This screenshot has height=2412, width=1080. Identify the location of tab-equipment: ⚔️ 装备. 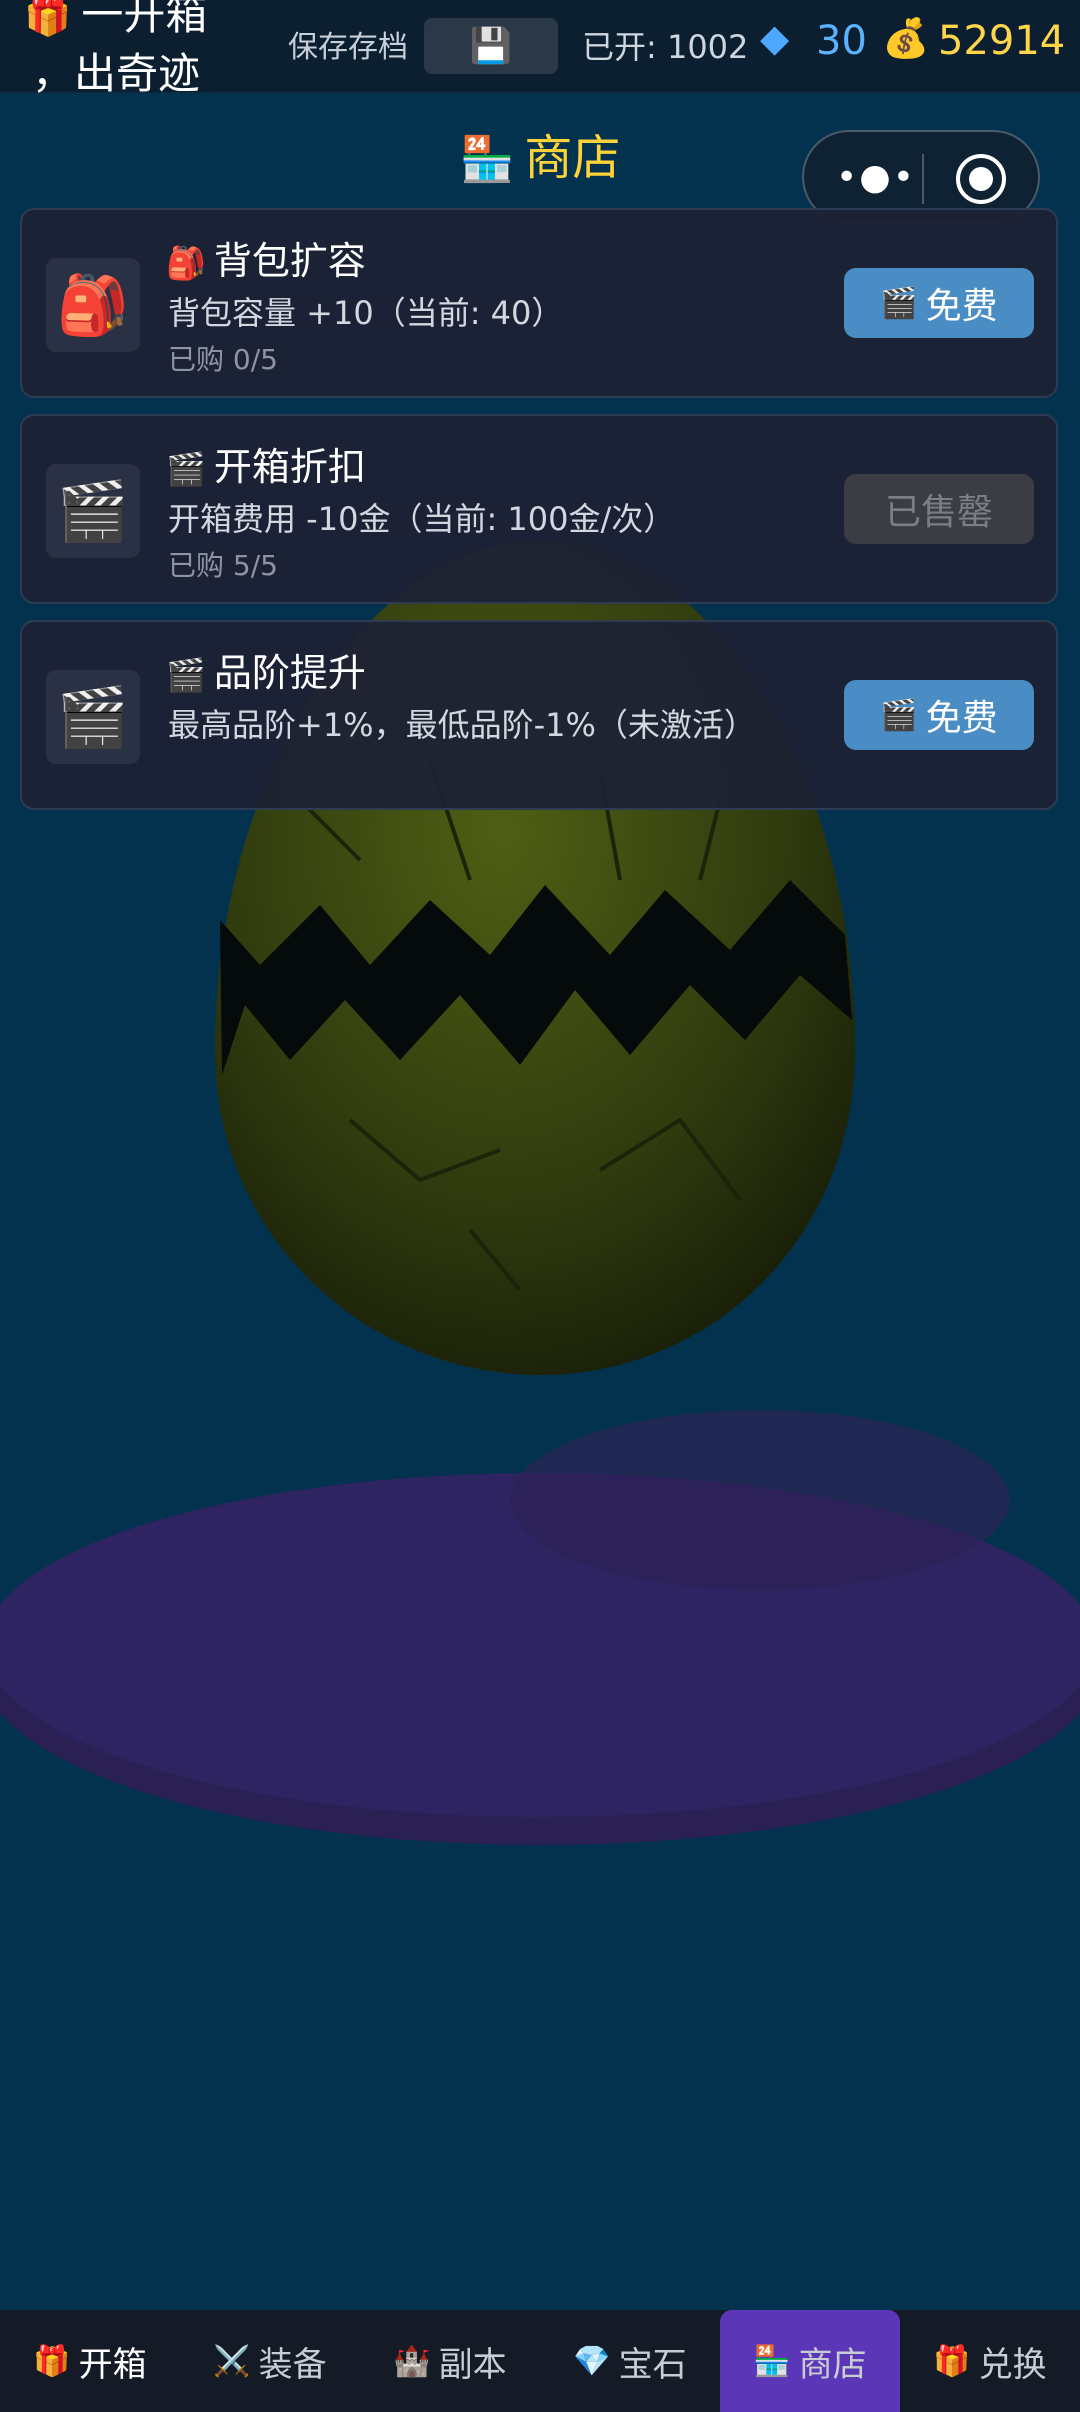
(270, 2361).